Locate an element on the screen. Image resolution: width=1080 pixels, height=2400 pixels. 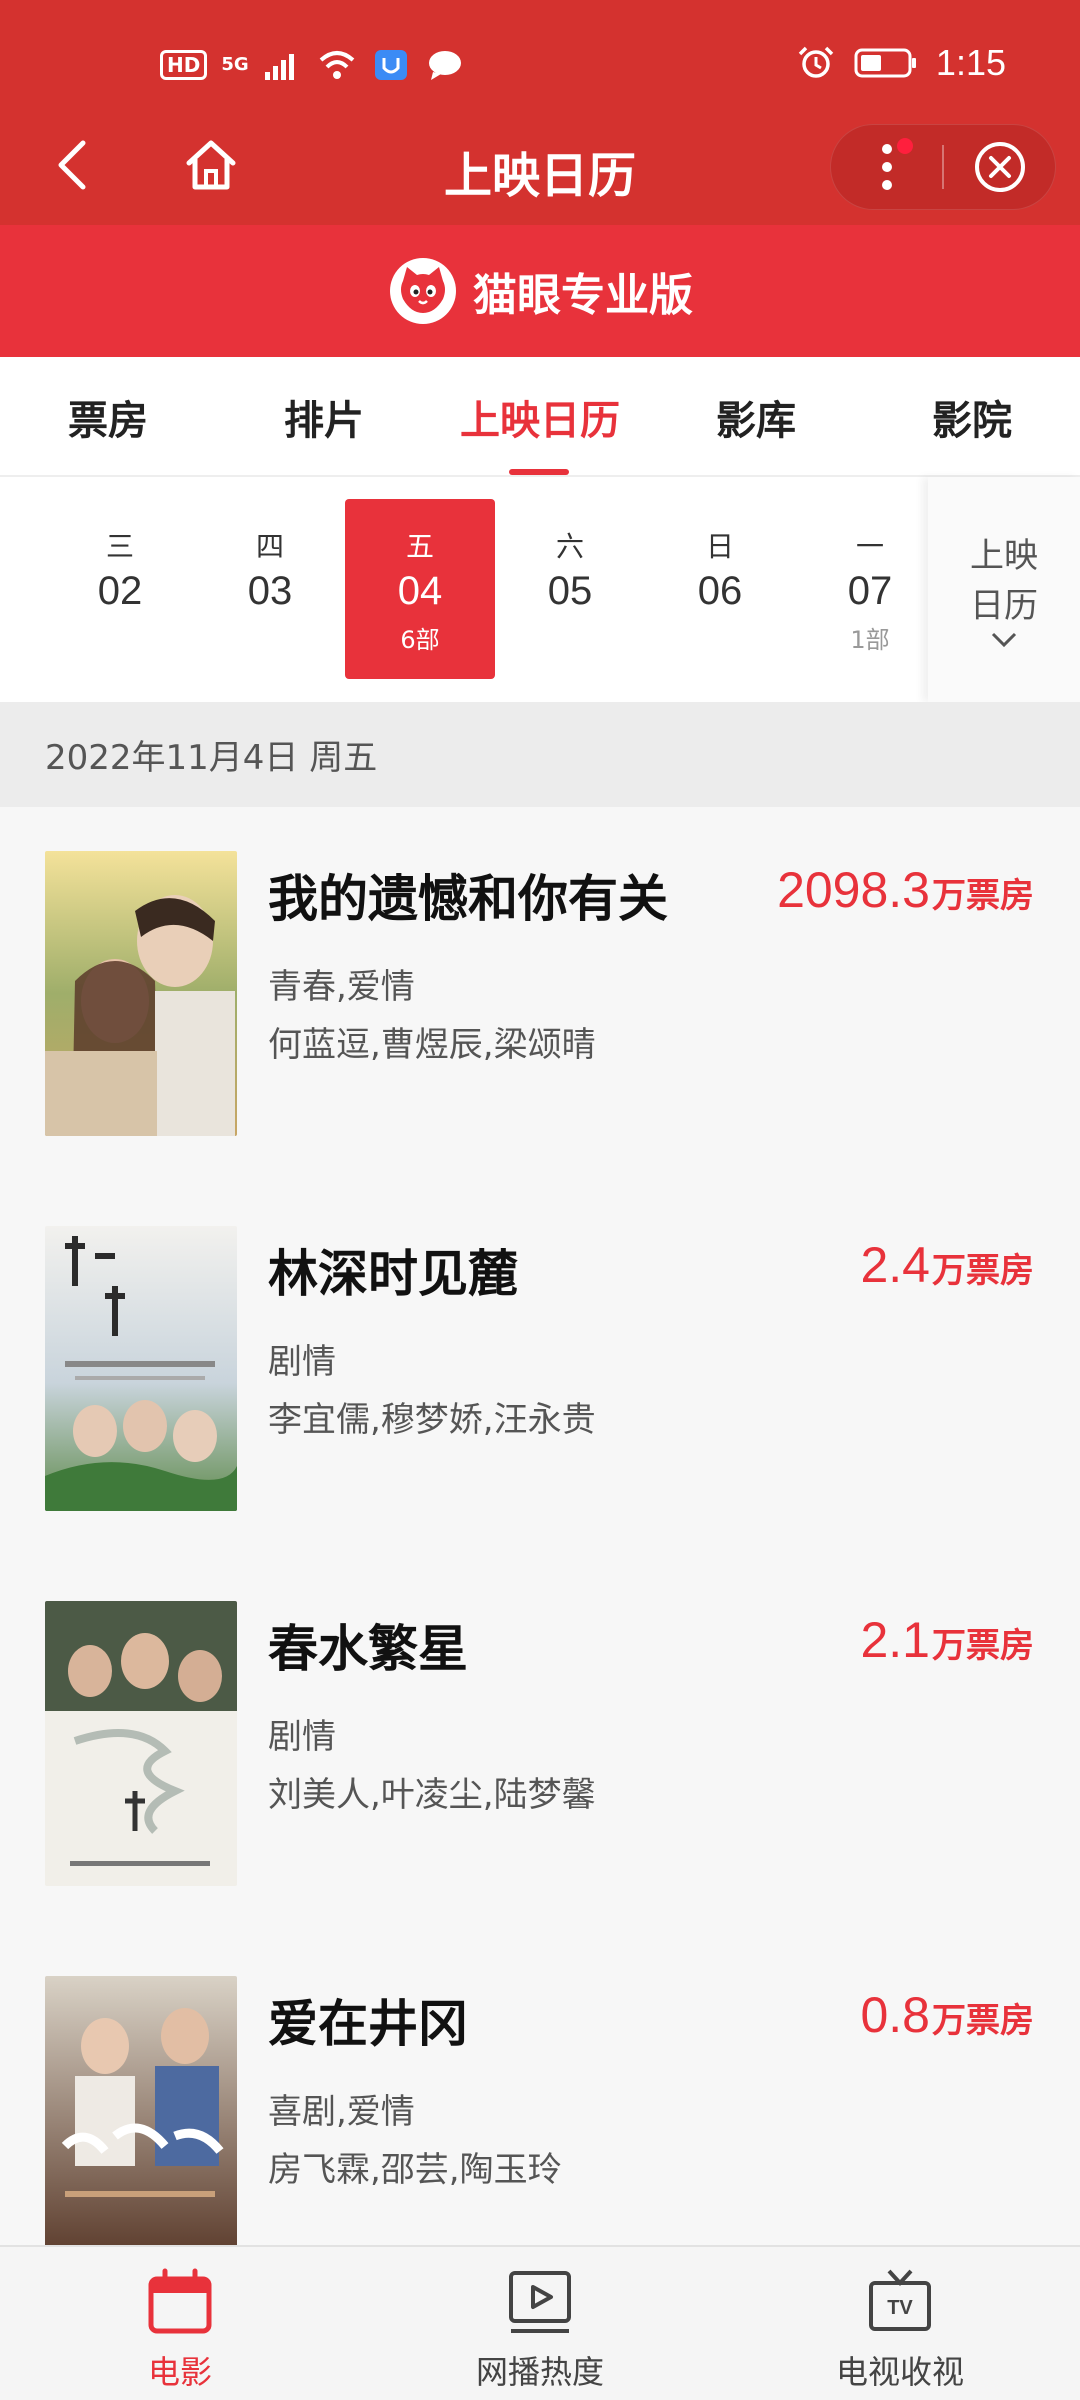
box-office-value: 2.4 is located at coordinates (895, 1265).